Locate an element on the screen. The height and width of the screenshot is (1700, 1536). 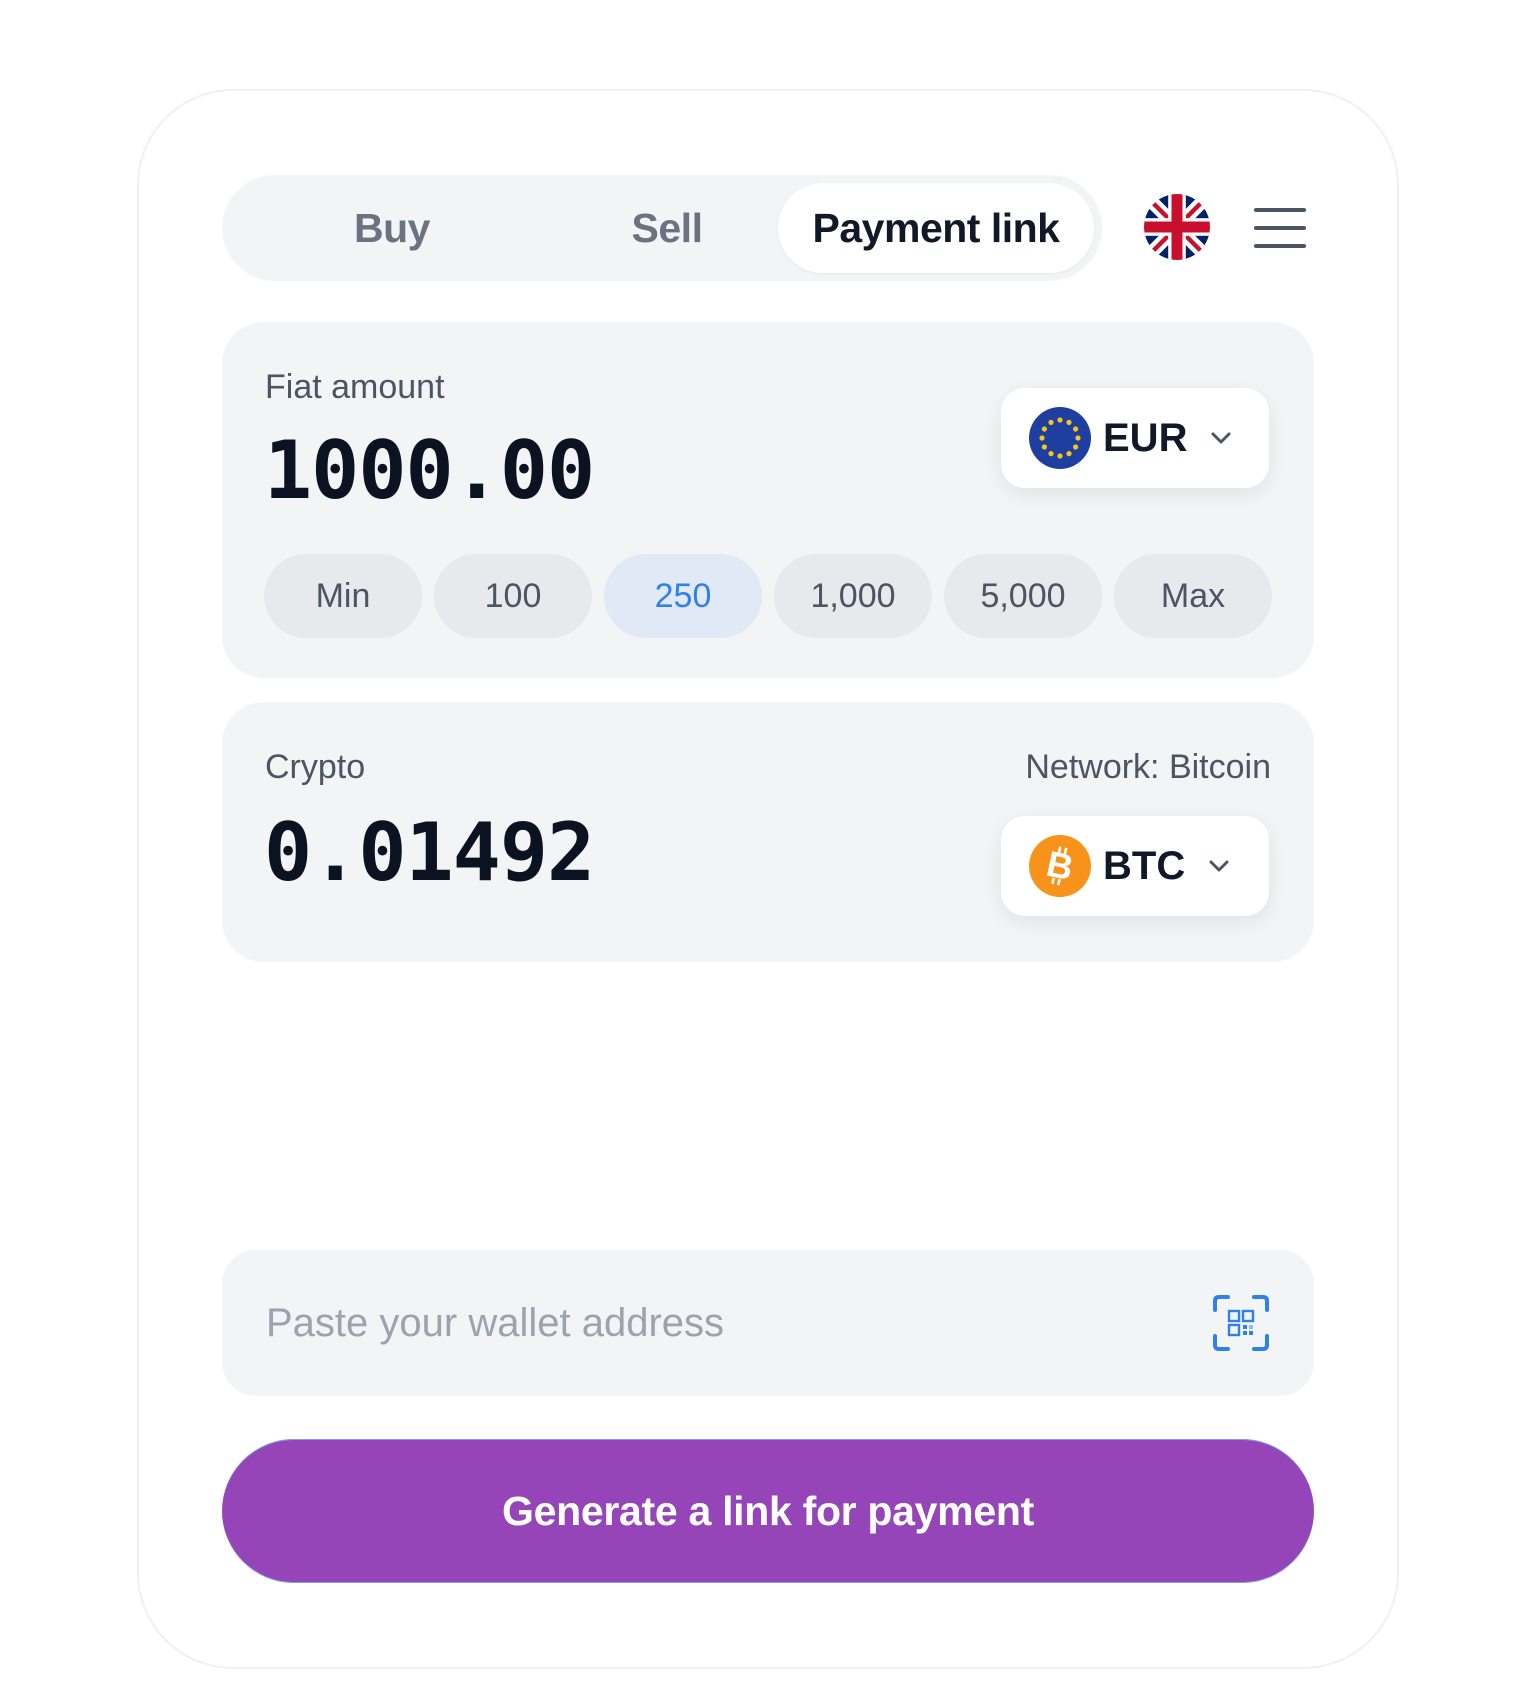
crypto-amount-value: 0.01492 is located at coordinates (429, 852).